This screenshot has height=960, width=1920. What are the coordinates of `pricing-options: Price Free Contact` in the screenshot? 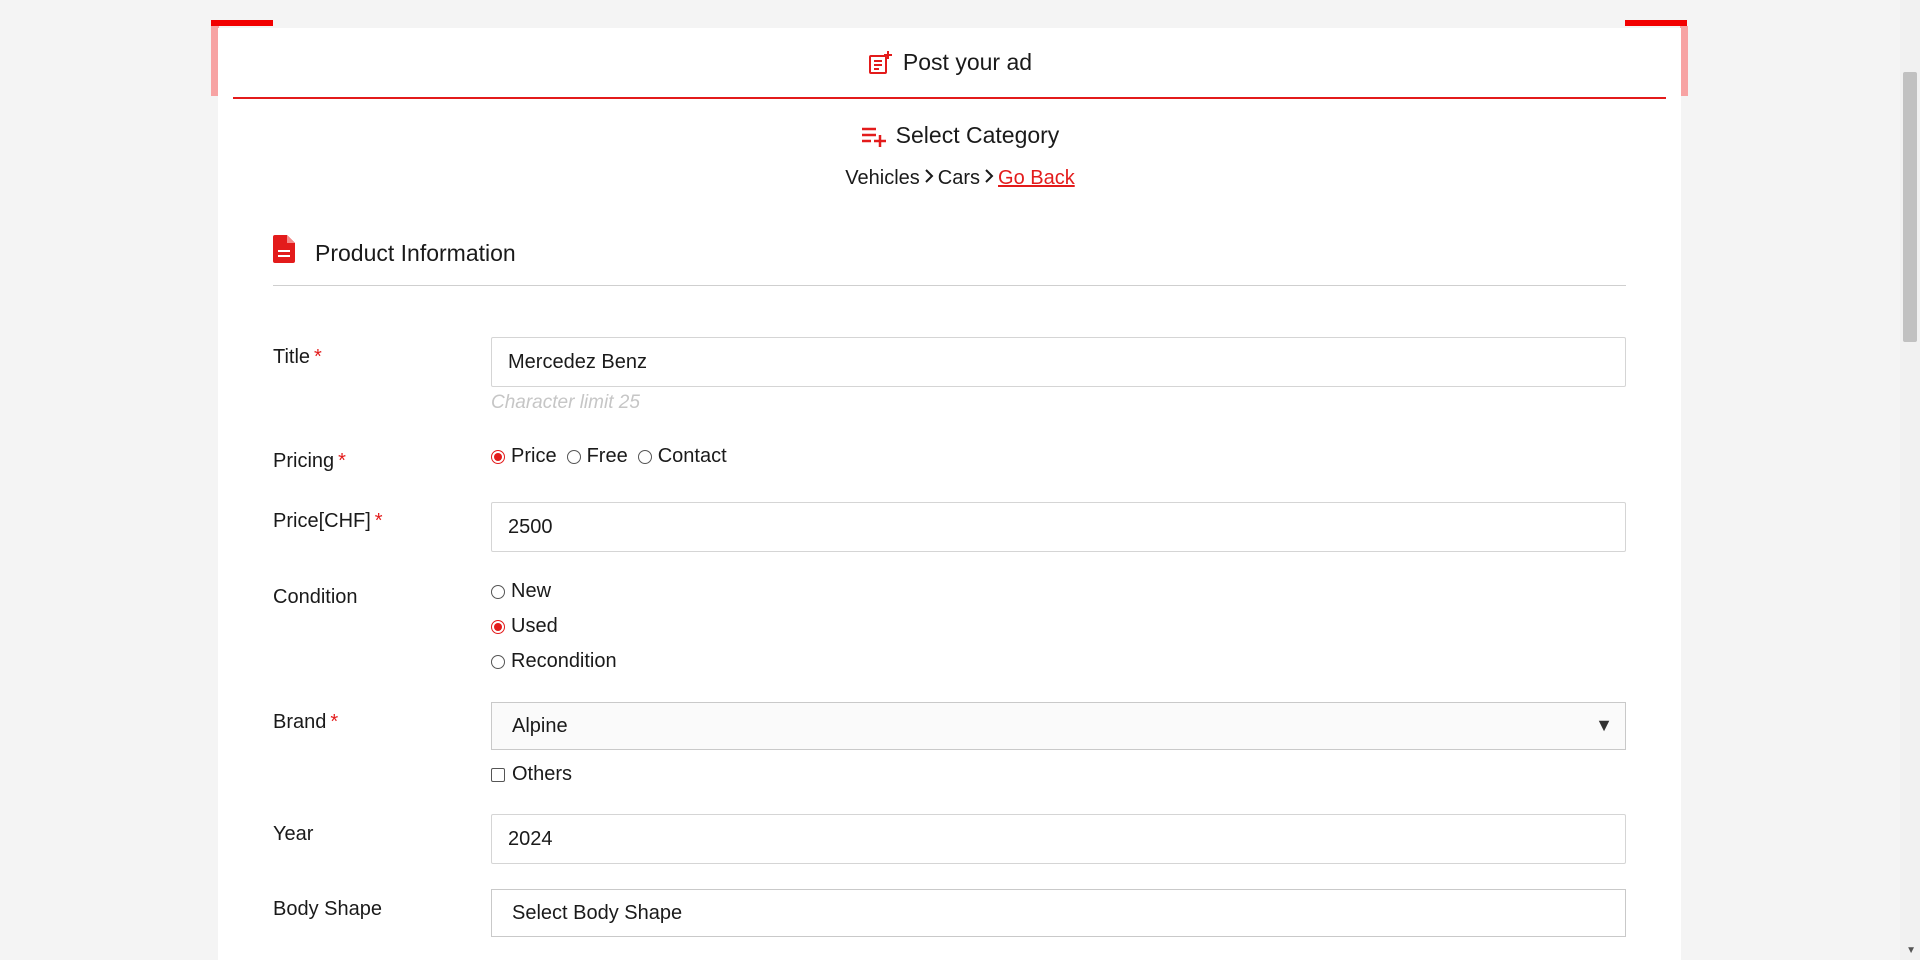 It's located at (614, 456).